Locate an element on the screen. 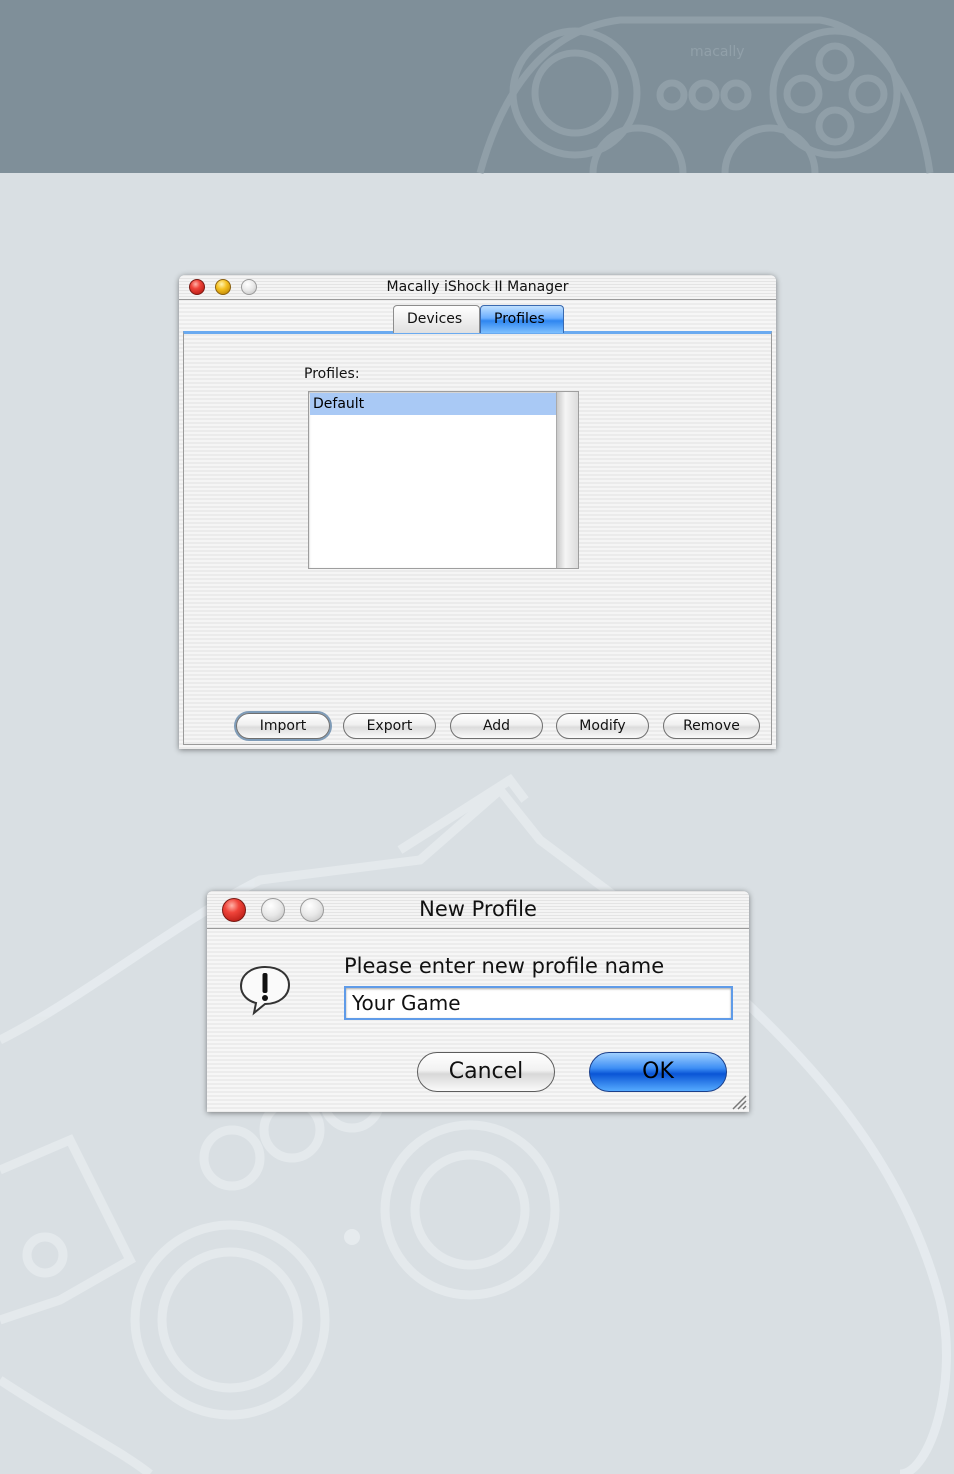 This screenshot has height=1474, width=954. add-button: Add is located at coordinates (496, 726).